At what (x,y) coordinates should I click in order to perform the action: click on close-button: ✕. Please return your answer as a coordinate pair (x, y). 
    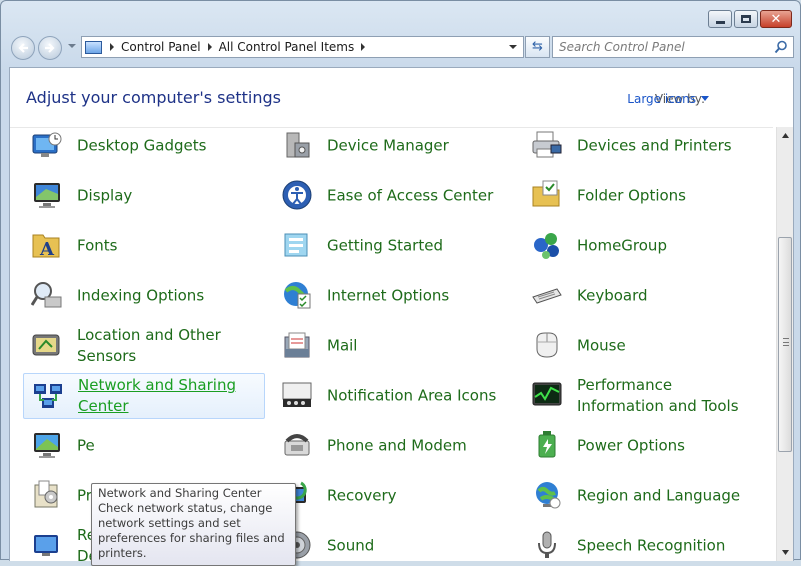
    Looking at the image, I should click on (776, 19).